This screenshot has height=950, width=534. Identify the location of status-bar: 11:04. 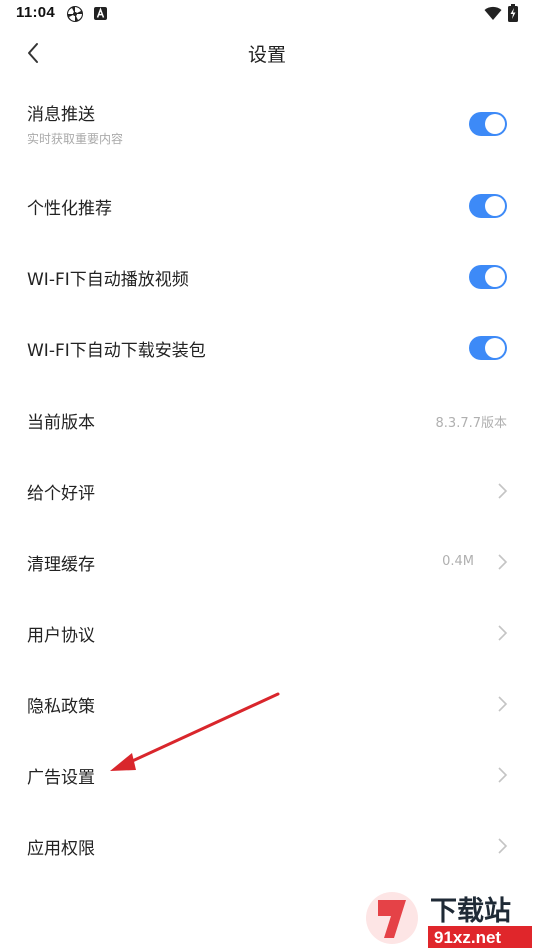
(267, 15).